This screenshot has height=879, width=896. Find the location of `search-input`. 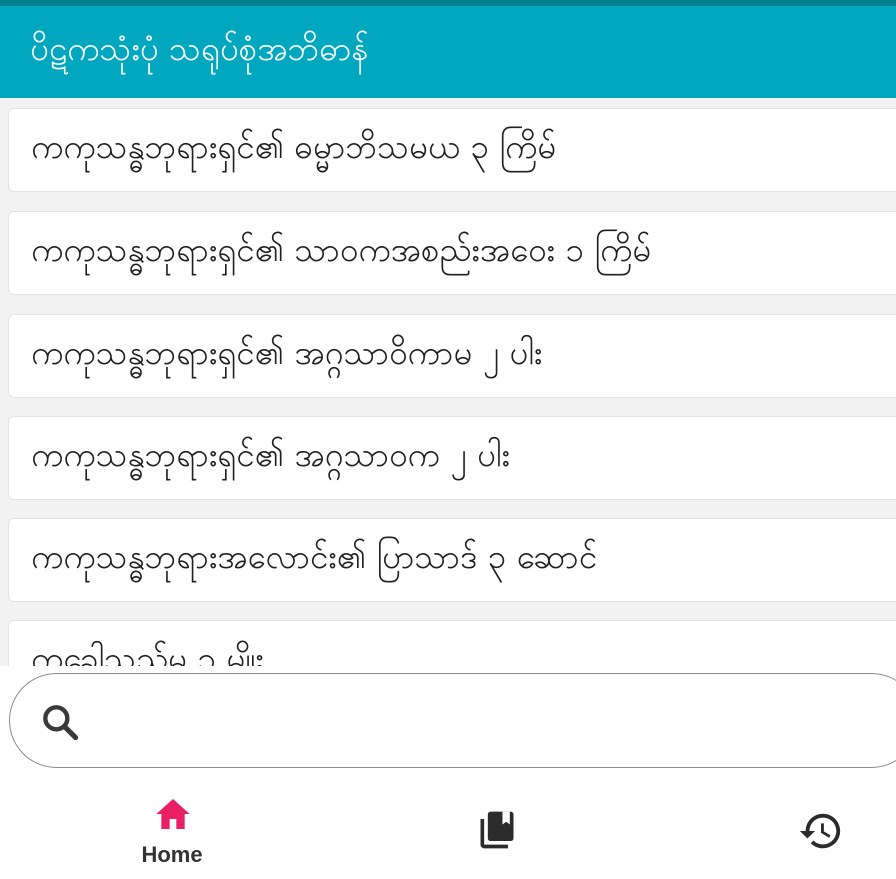

search-input is located at coordinates (484, 721).